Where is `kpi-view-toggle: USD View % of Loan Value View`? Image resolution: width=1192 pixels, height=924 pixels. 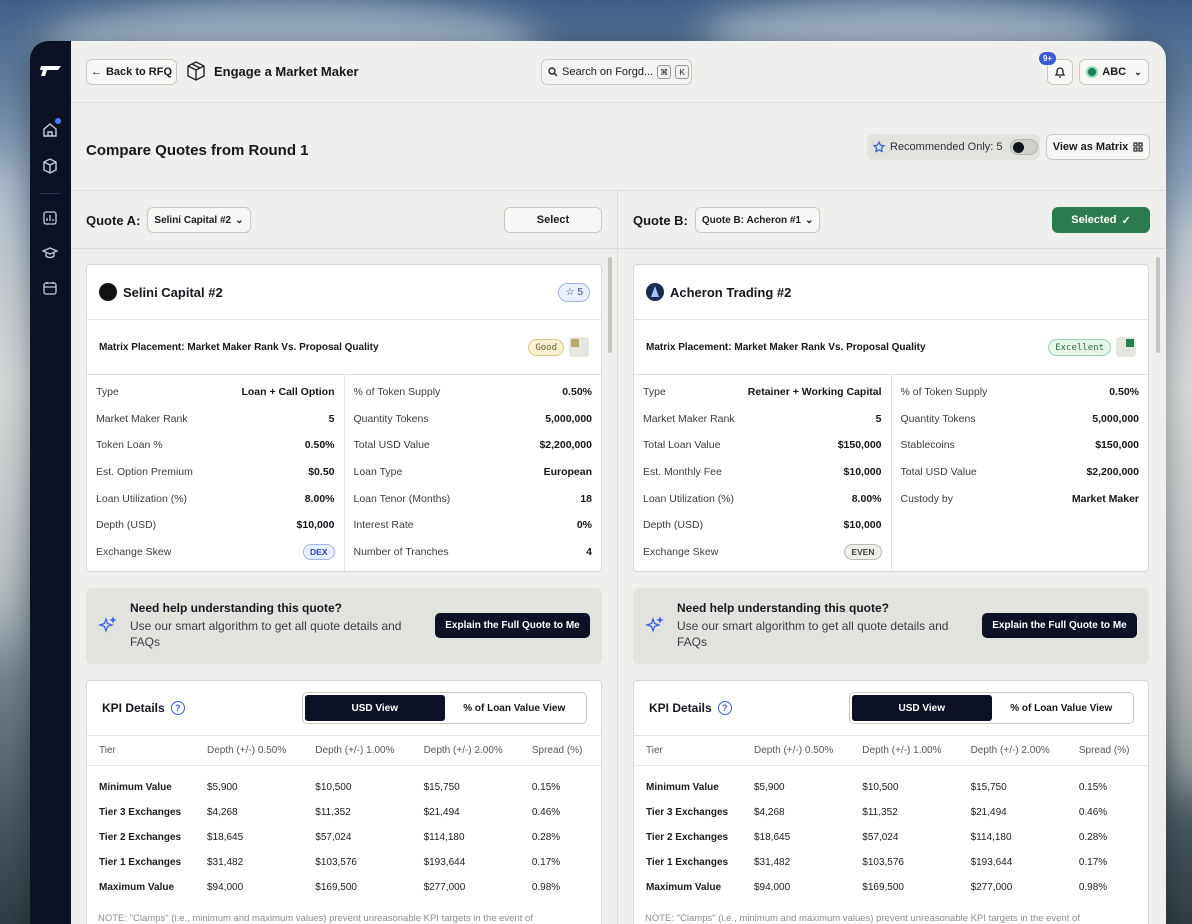 kpi-view-toggle: USD View % of Loan Value View is located at coordinates (991, 708).